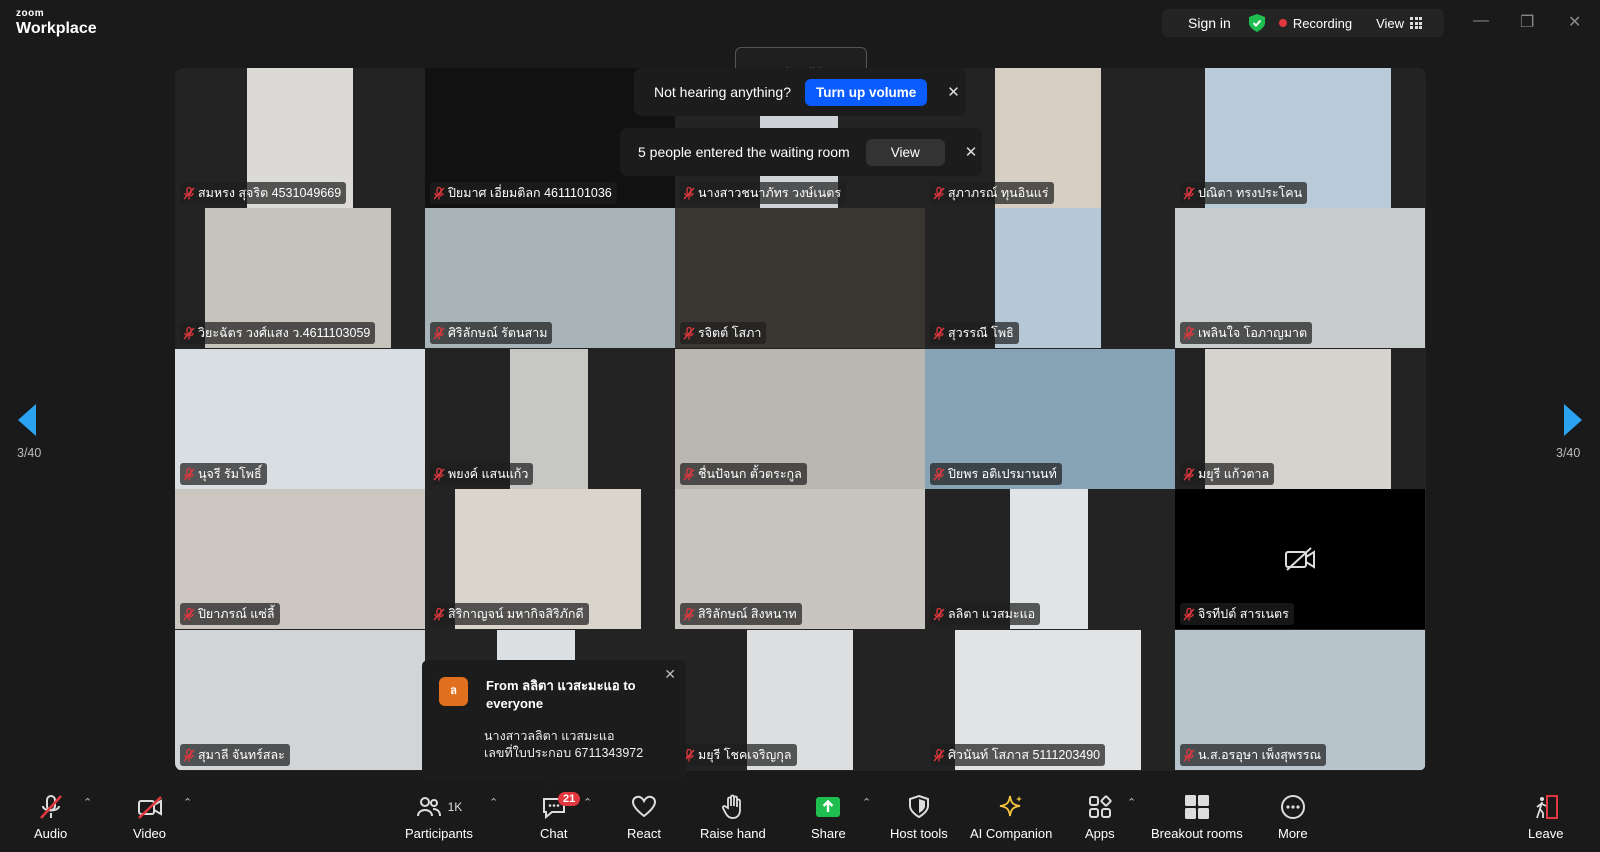 The height and width of the screenshot is (852, 1600). Describe the element at coordinates (235, 755) in the screenshot. I see `participant-nametag: สุมาลี จันทร์สละ` at that location.